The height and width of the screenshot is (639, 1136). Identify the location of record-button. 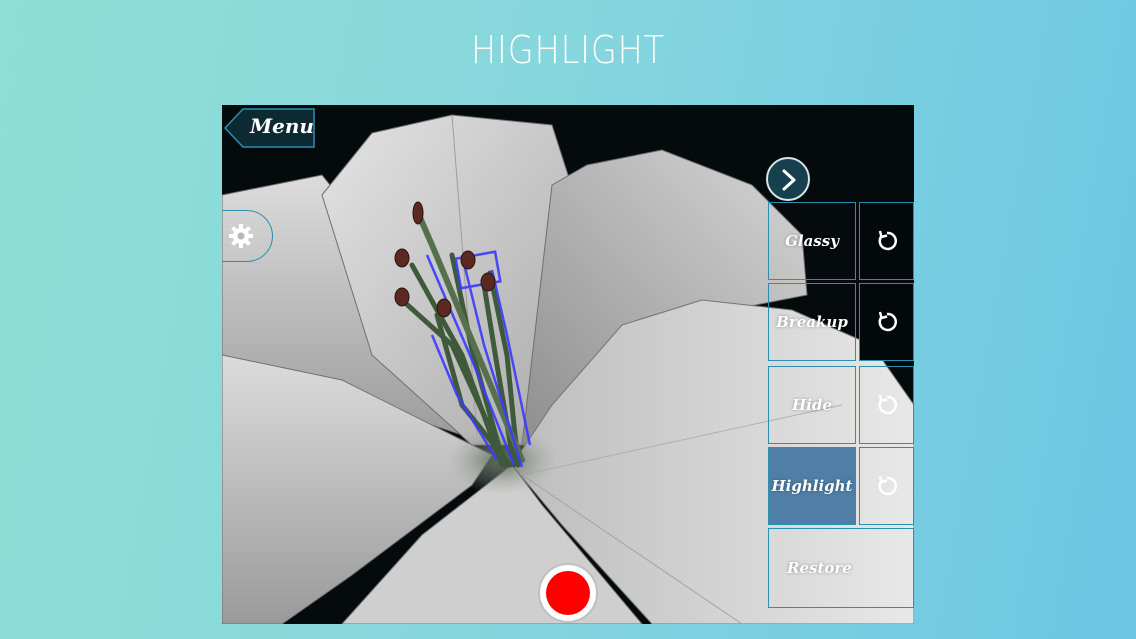
(568, 593).